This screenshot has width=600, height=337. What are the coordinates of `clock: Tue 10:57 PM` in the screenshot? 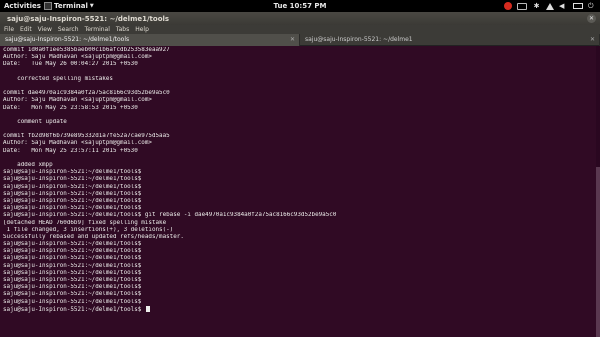 It's located at (300, 6).